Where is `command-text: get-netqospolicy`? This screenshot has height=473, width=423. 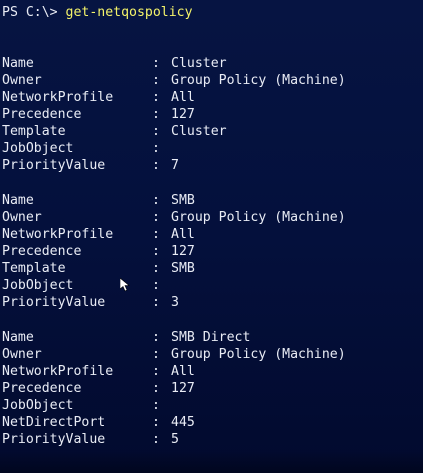
command-text: get-netqospolicy is located at coordinates (129, 12).